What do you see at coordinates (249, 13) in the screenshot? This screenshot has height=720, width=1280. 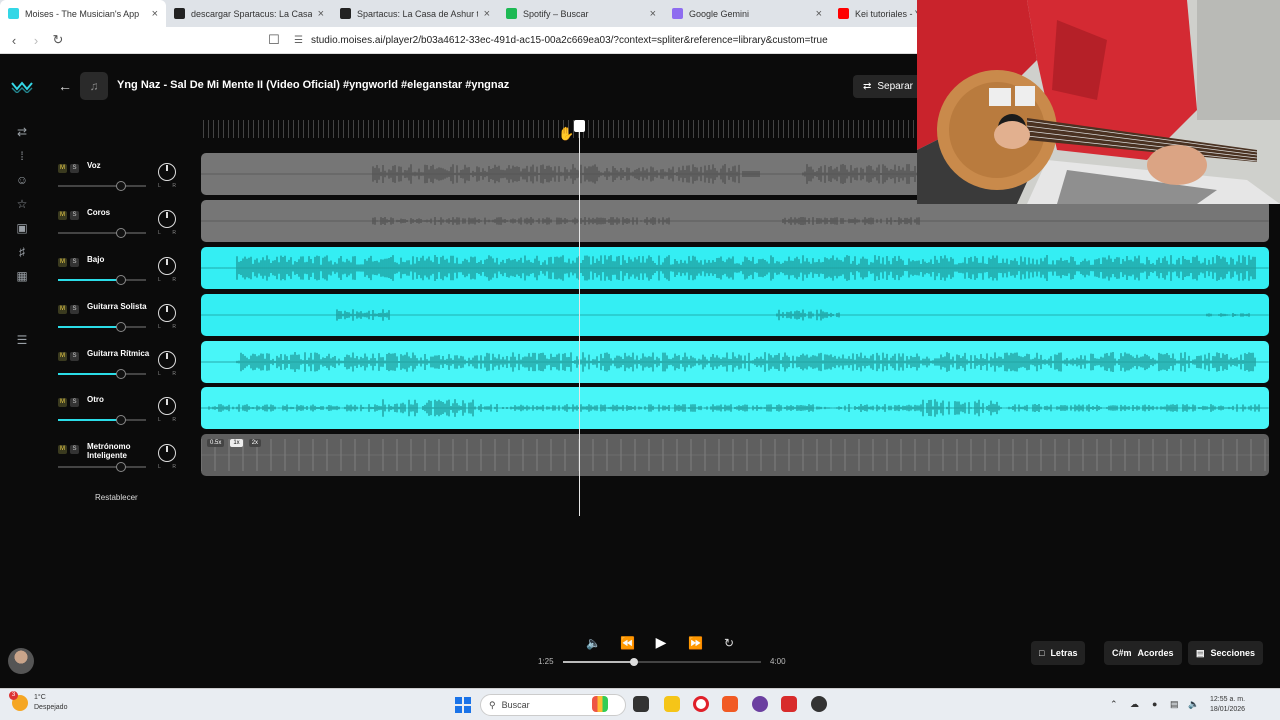 I see `browser-tab: descargar Spartacus: La Casa de Ashur ×` at bounding box center [249, 13].